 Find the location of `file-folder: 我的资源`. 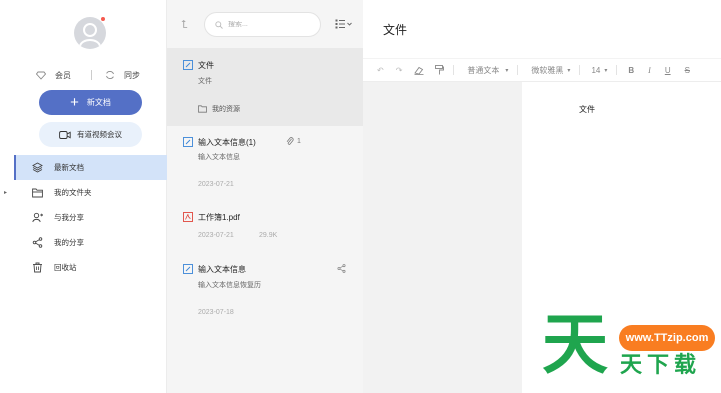

file-folder: 我的资源 is located at coordinates (219, 109).